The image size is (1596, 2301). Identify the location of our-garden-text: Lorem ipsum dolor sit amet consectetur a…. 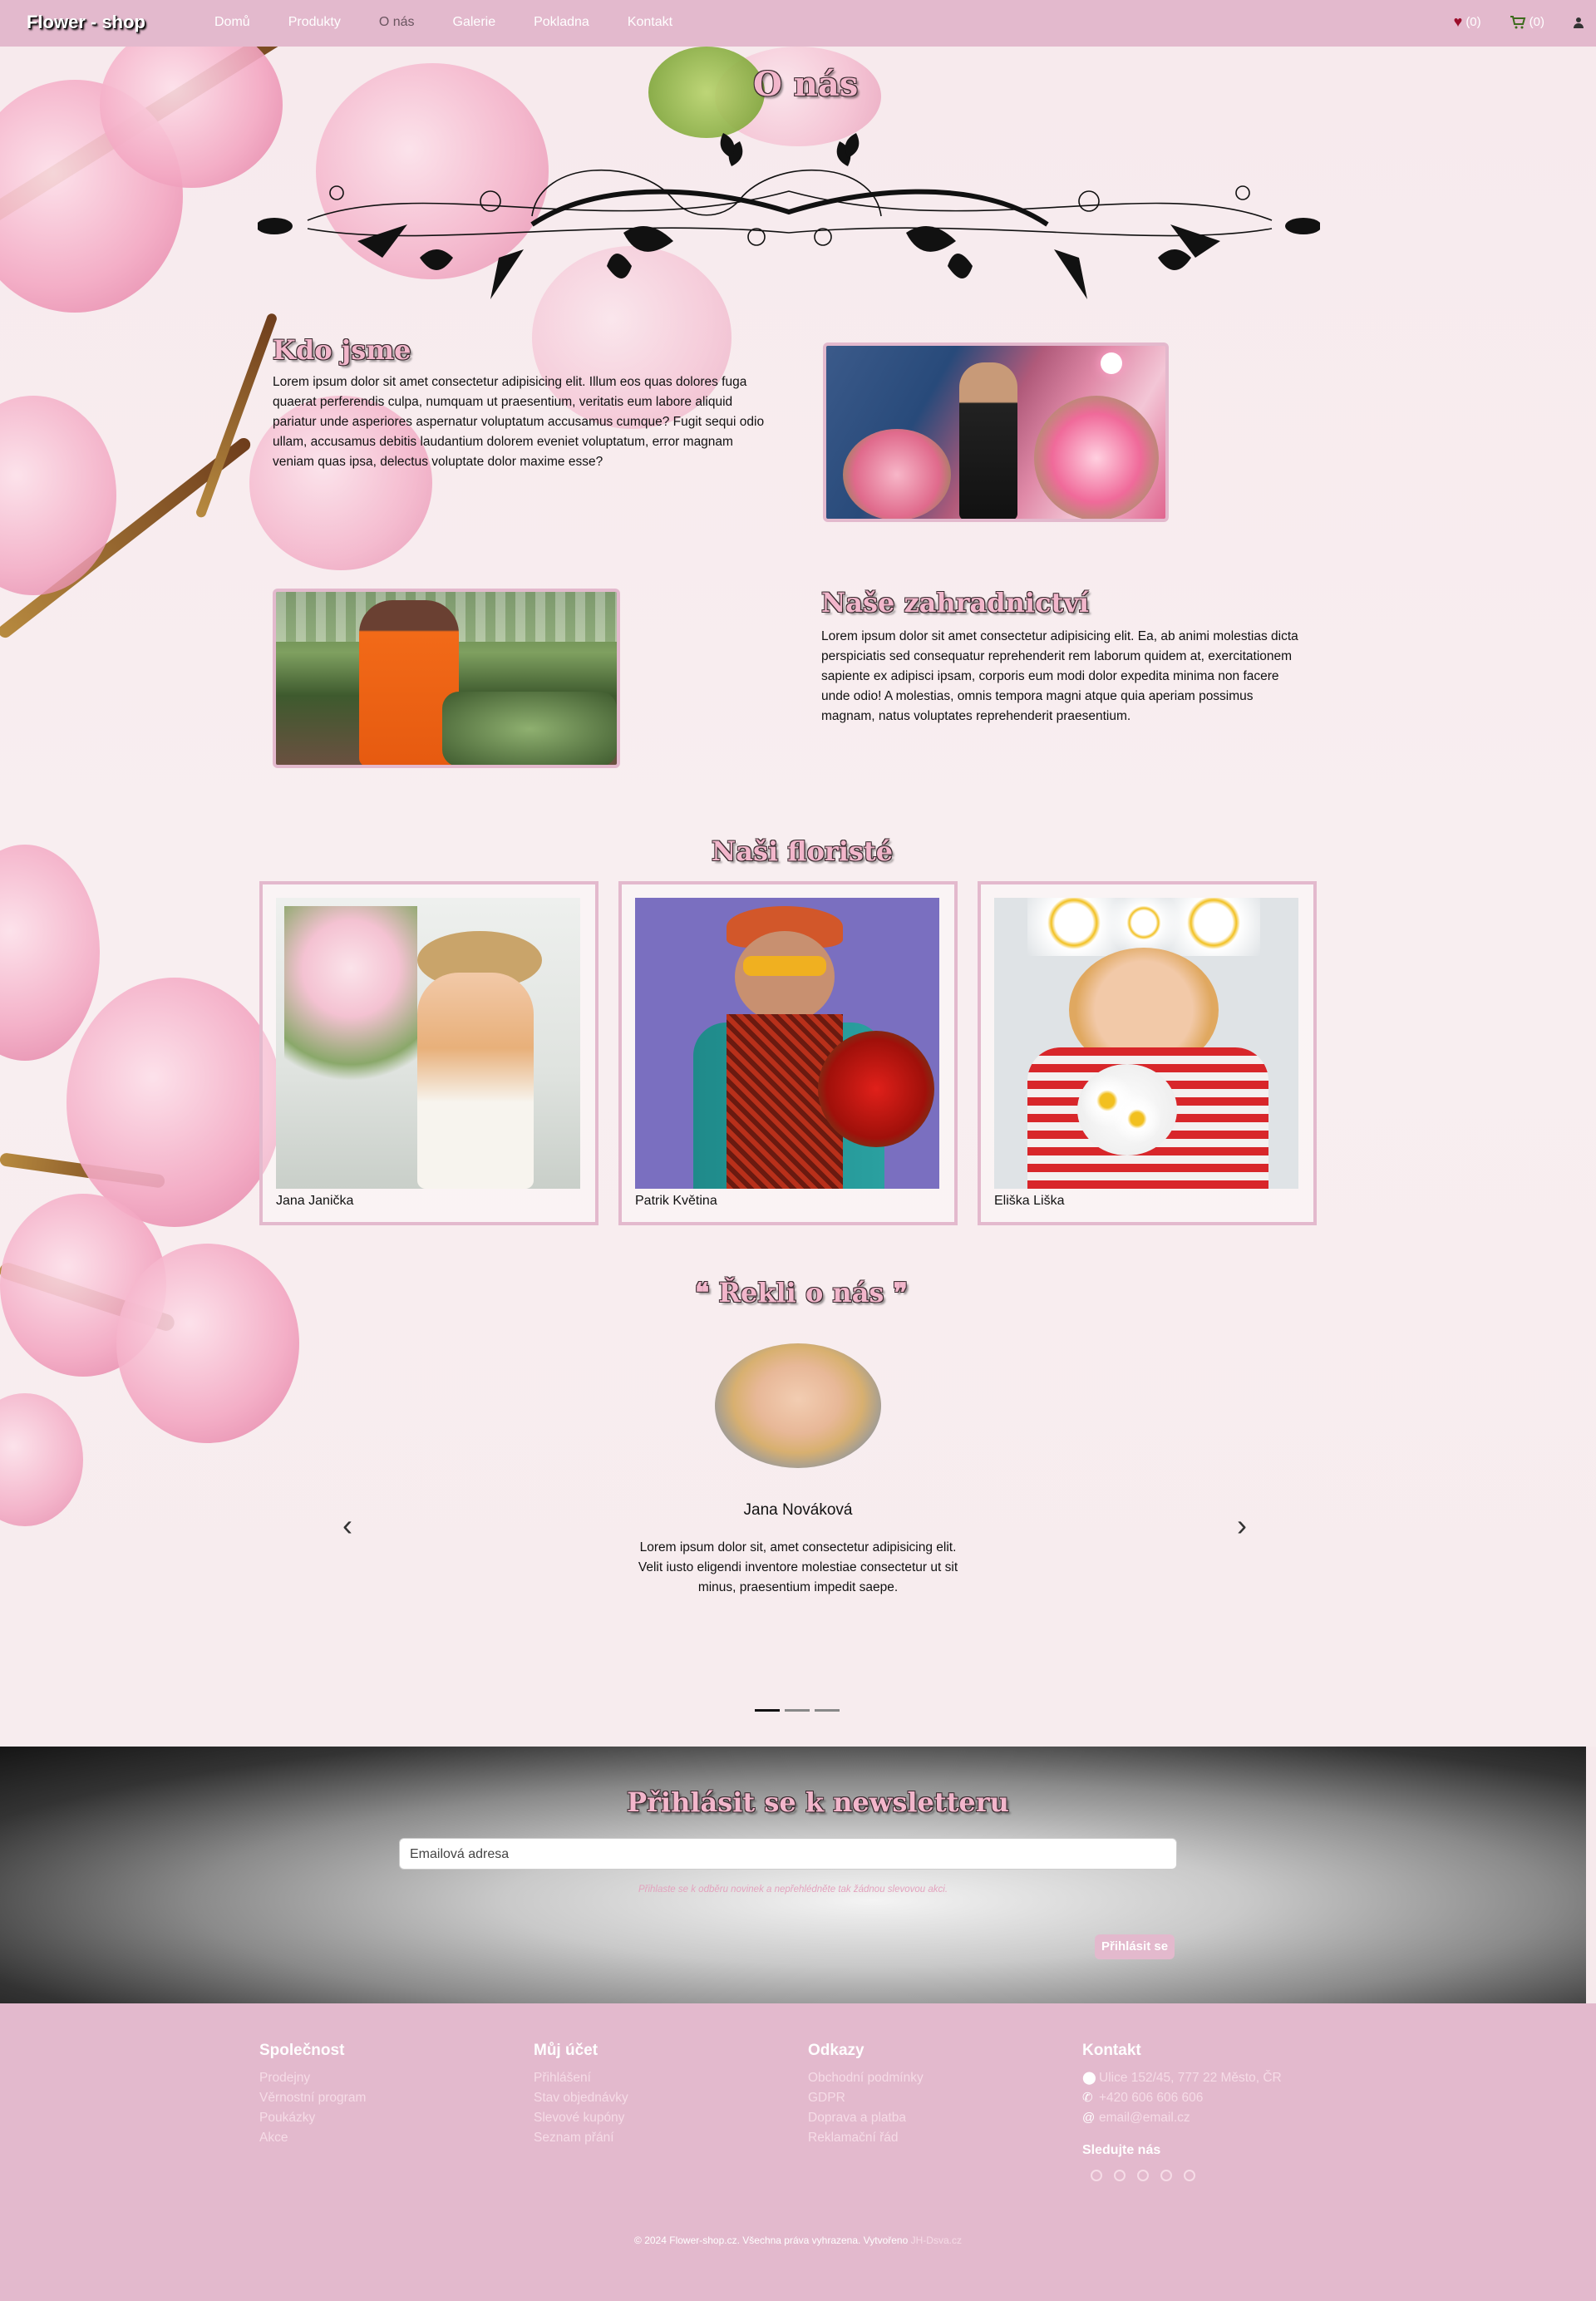
(1059, 676).